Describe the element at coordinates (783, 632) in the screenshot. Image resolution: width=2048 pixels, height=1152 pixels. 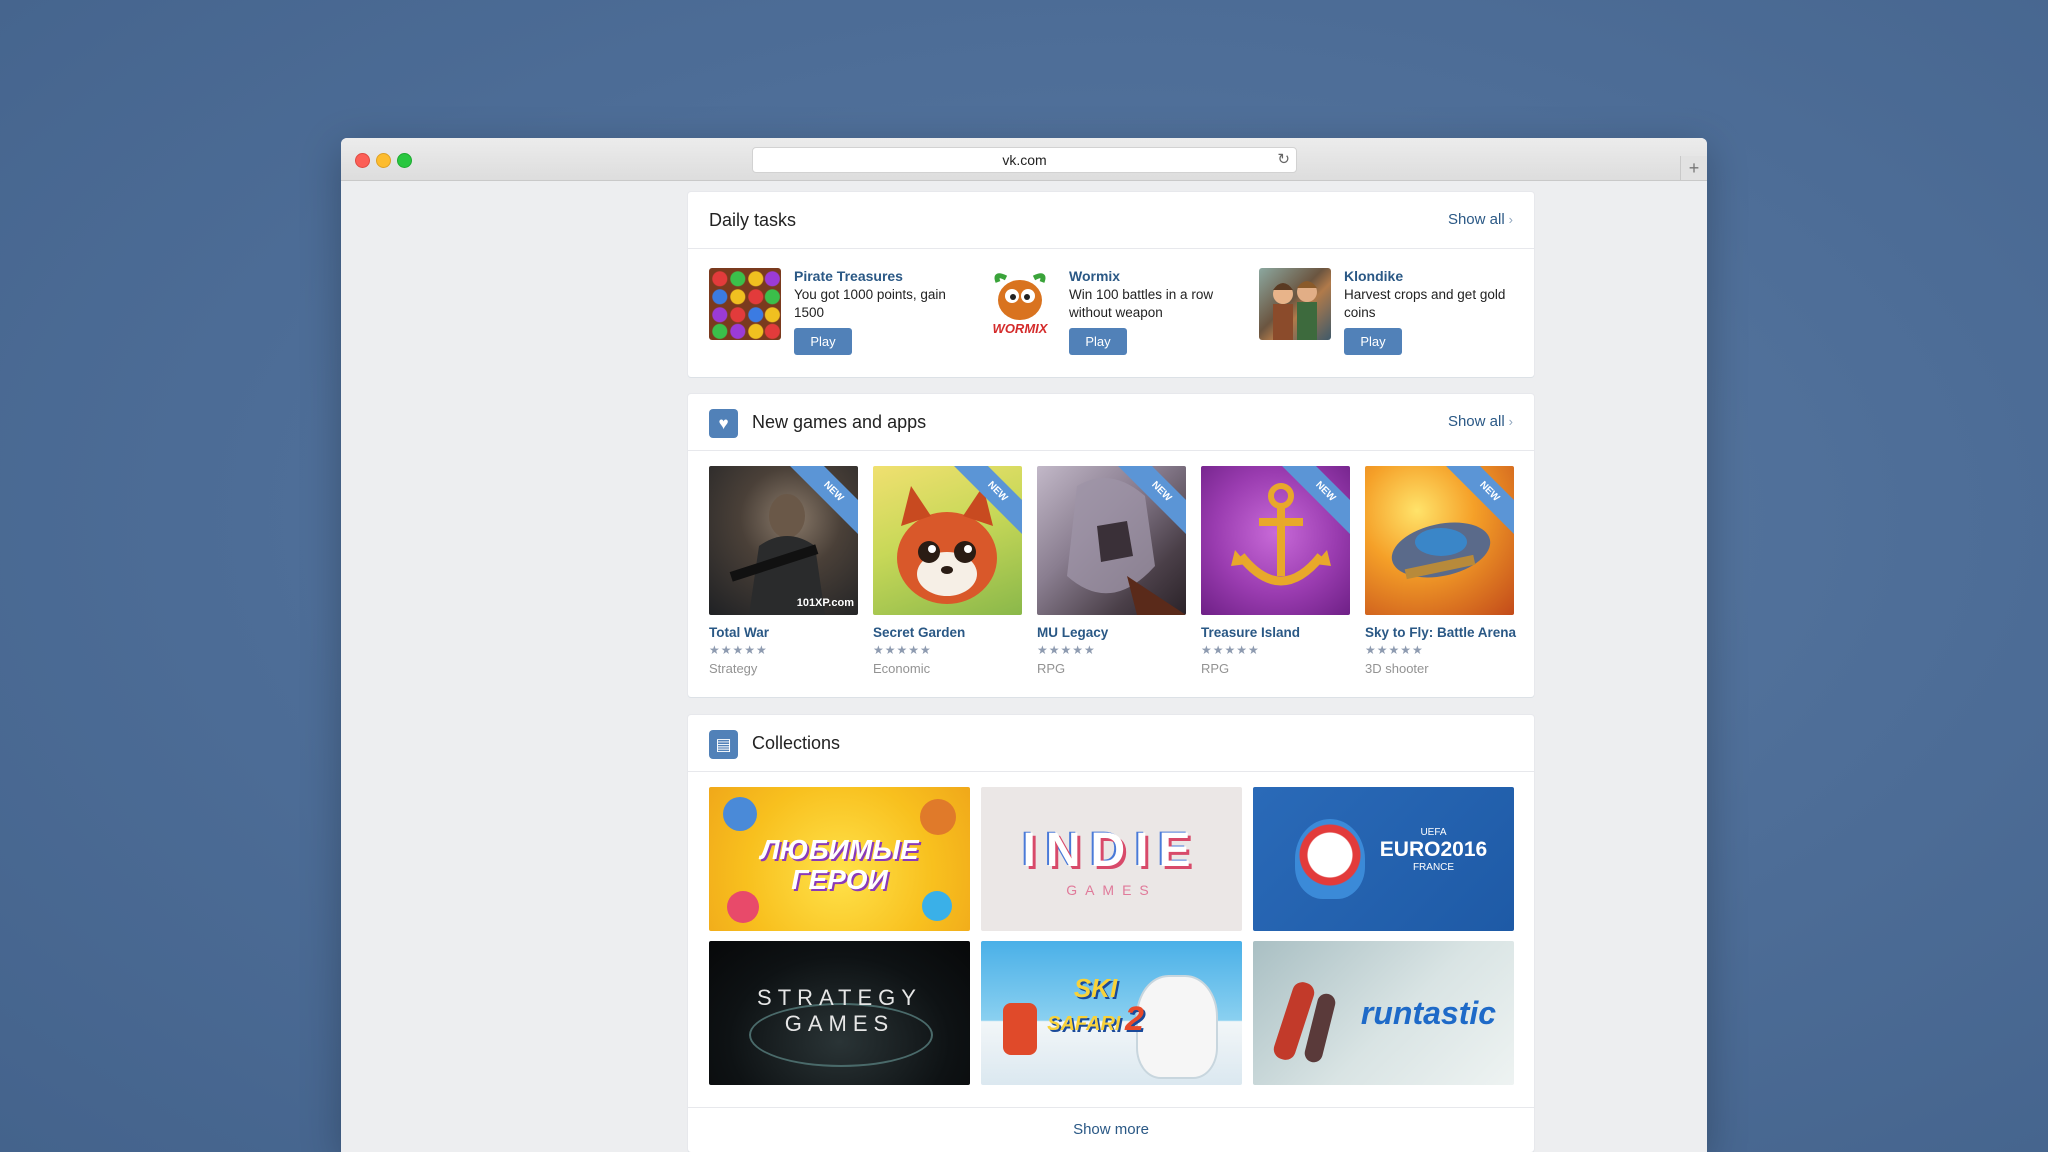
I see `game-title: Total War` at that location.